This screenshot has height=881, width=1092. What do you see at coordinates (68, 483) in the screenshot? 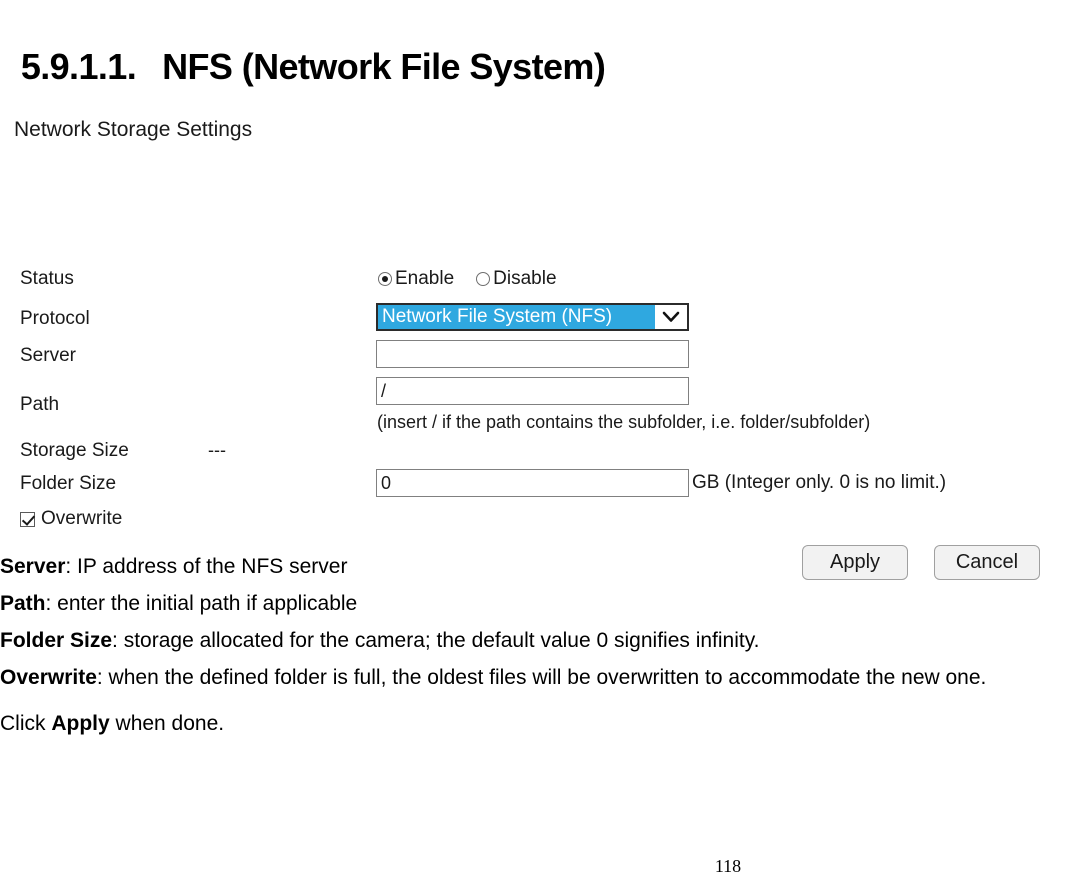
I see `label-folder-size: Folder Size` at bounding box center [68, 483].